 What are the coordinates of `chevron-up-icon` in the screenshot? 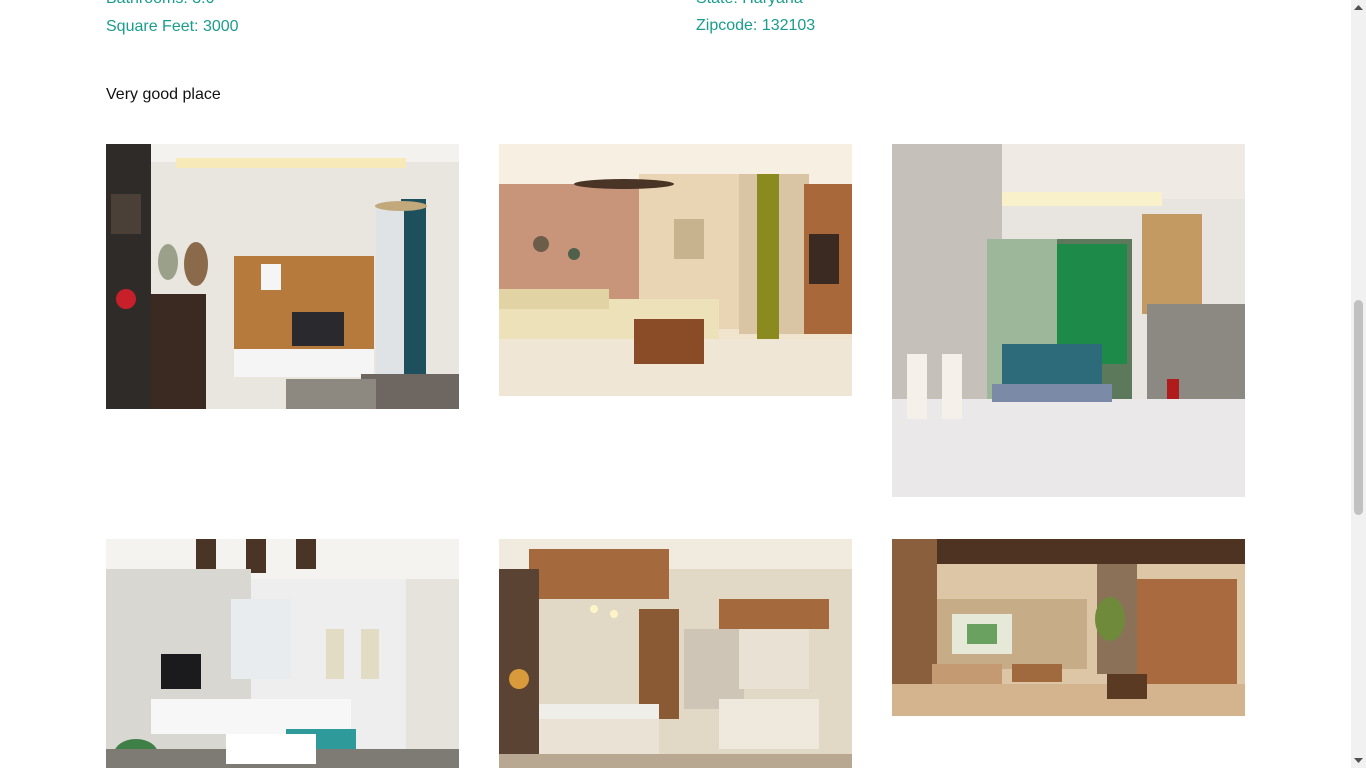 It's located at (1358, 7).